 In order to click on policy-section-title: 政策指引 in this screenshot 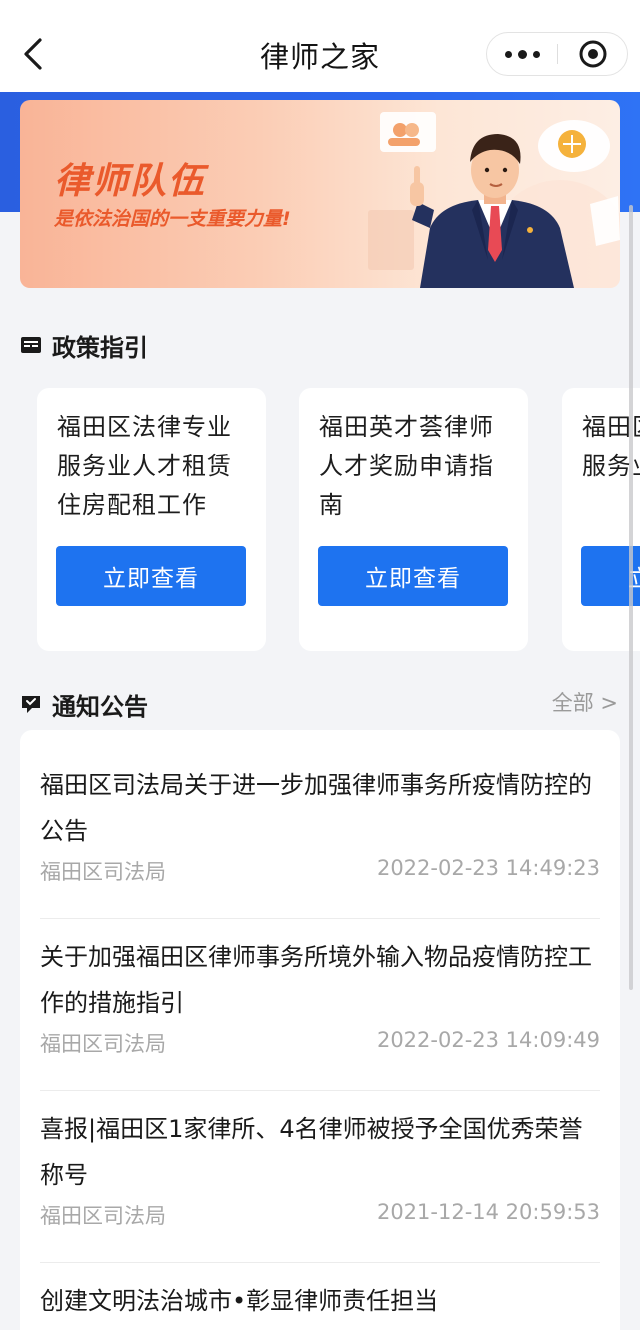, I will do `click(100, 347)`.